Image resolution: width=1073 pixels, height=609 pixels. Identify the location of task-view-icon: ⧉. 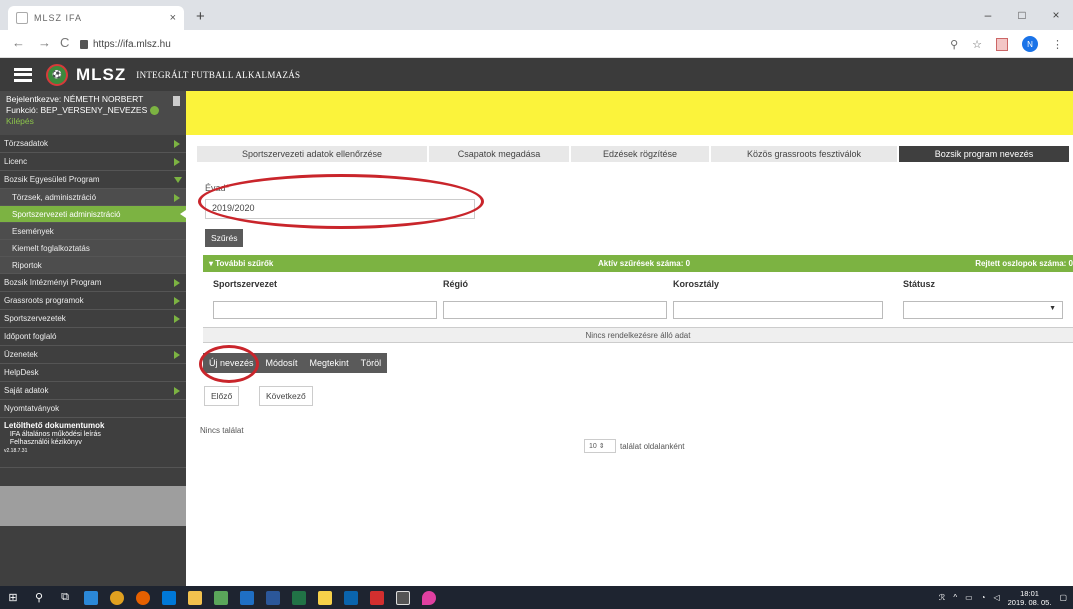
(65, 597).